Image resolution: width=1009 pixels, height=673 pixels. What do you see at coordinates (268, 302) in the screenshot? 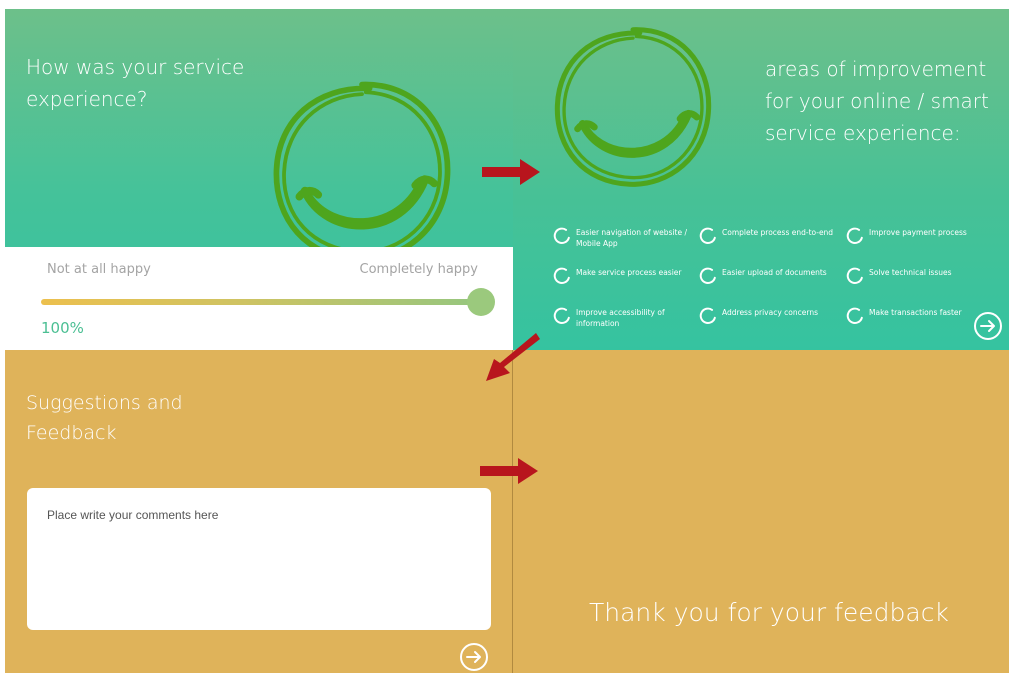
I see `happiness-slider-track` at bounding box center [268, 302].